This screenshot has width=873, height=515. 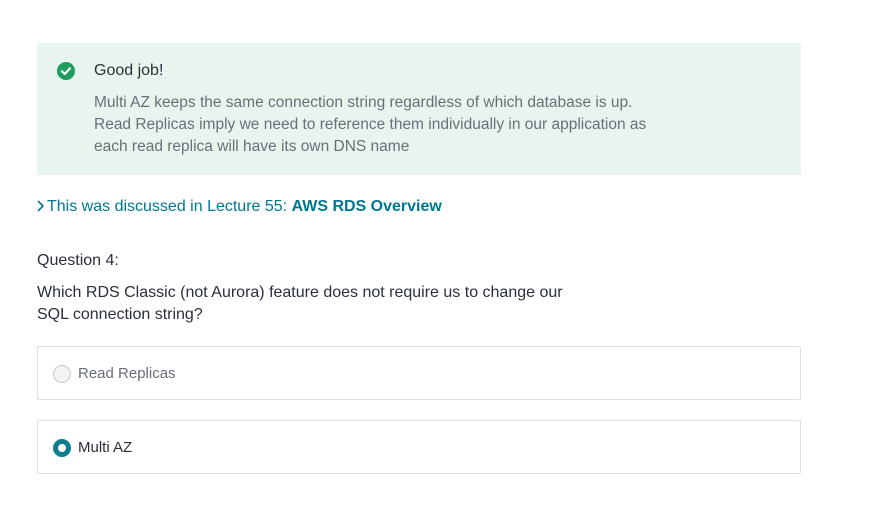 What do you see at coordinates (129, 70) in the screenshot?
I see `feedback-title: Good job!` at bounding box center [129, 70].